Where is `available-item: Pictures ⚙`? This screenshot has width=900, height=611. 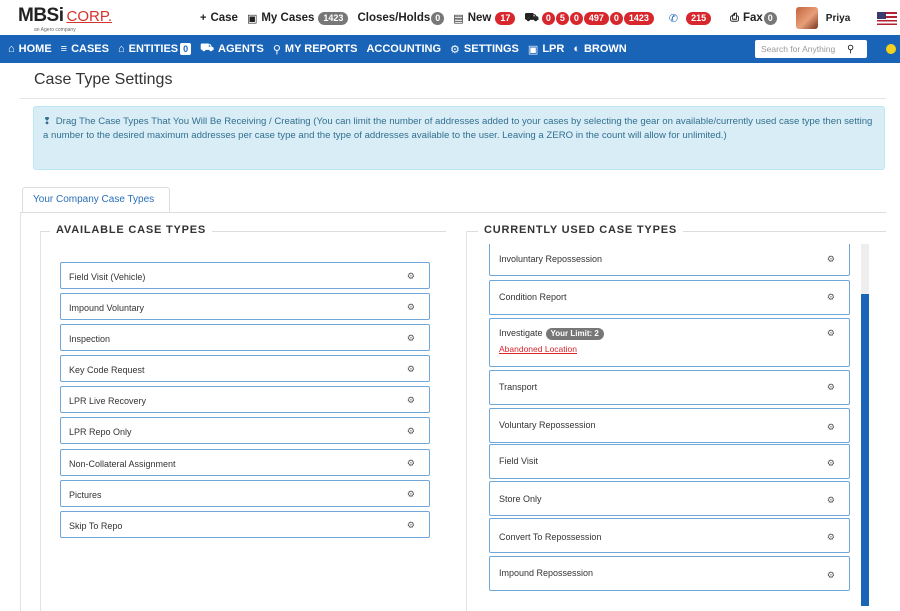 available-item: Pictures ⚙ is located at coordinates (245, 493).